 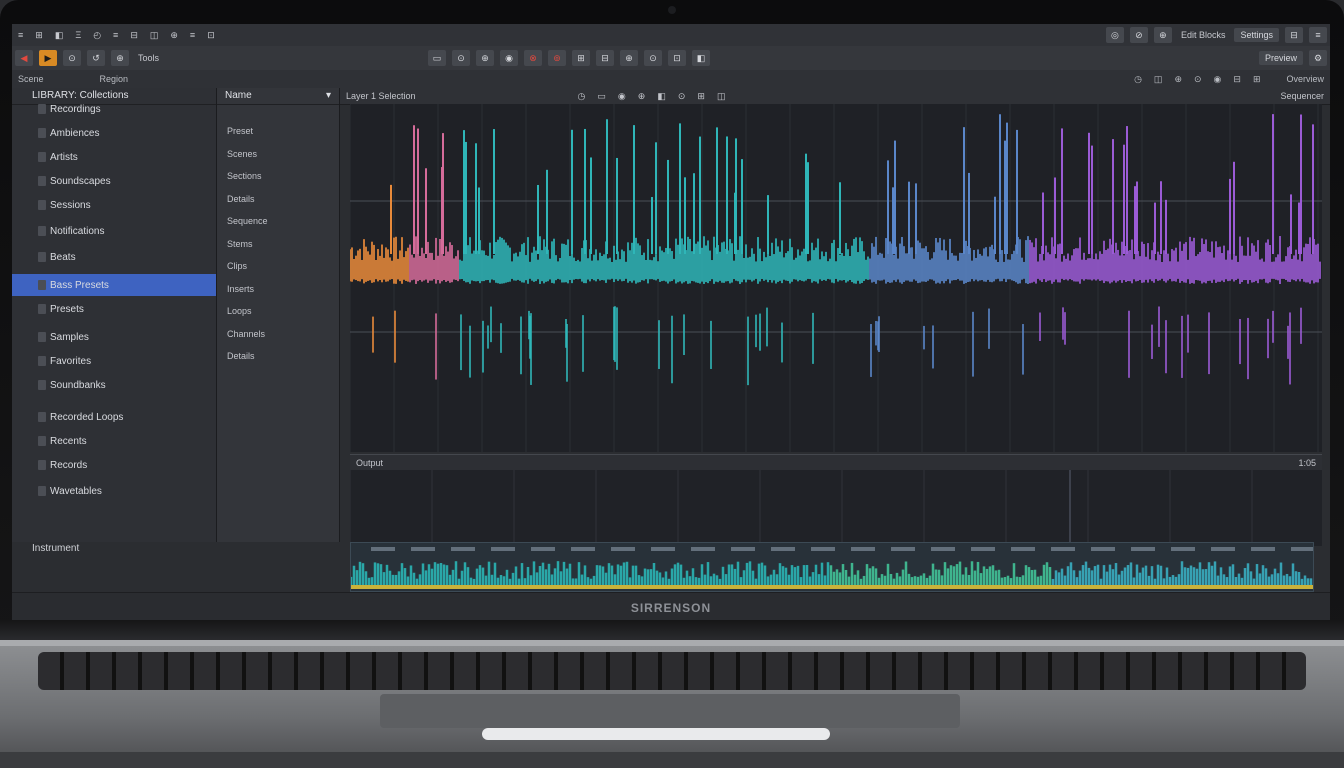 What do you see at coordinates (240, 131) in the screenshot?
I see `browser-item: Preset` at bounding box center [240, 131].